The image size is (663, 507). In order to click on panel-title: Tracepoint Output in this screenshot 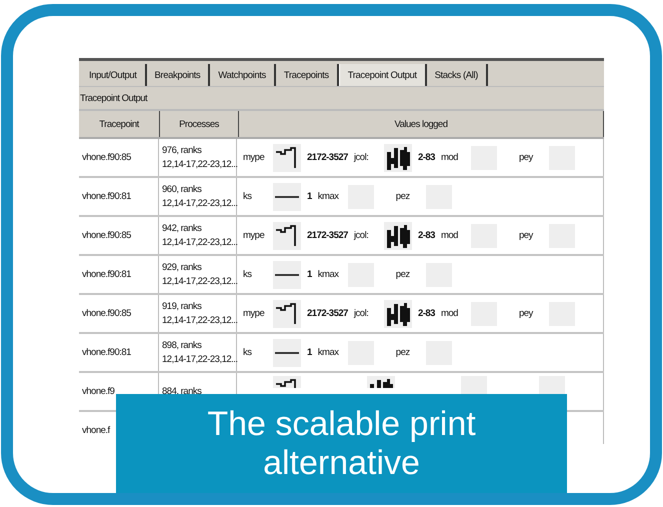, I will do `click(114, 98)`.